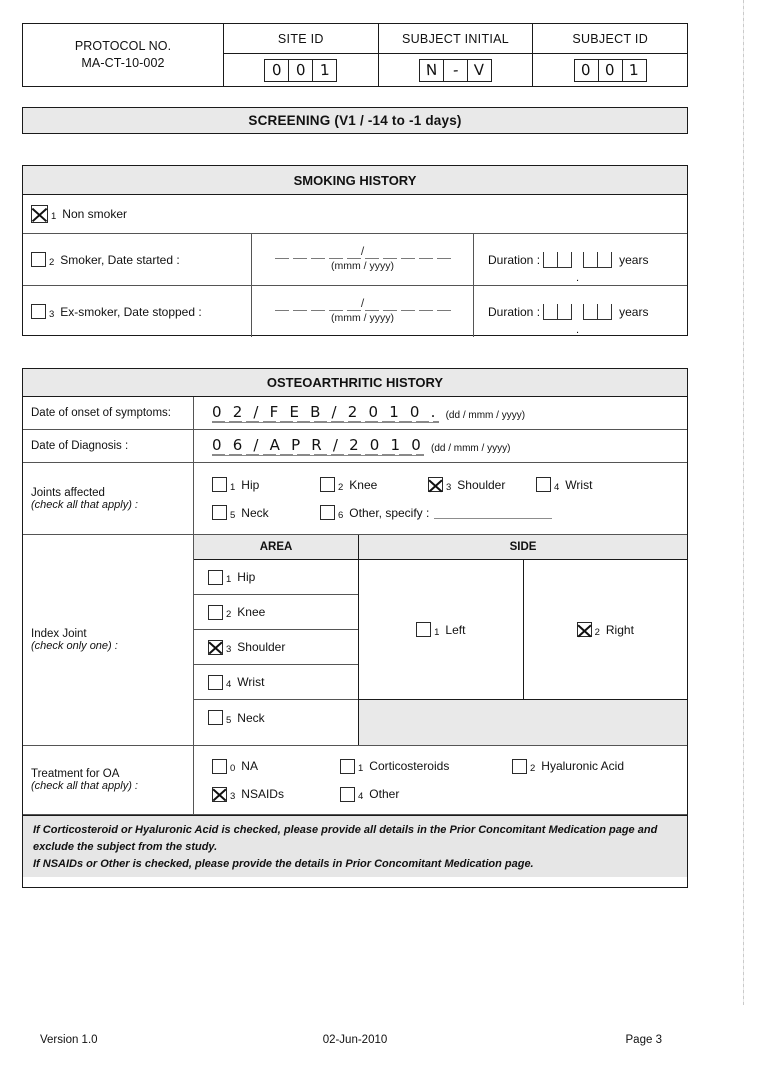 Image resolution: width=757 pixels, height=1081 pixels. Describe the element at coordinates (426, 794) in the screenshot. I see `treatment-option-other: 4 Other` at that location.